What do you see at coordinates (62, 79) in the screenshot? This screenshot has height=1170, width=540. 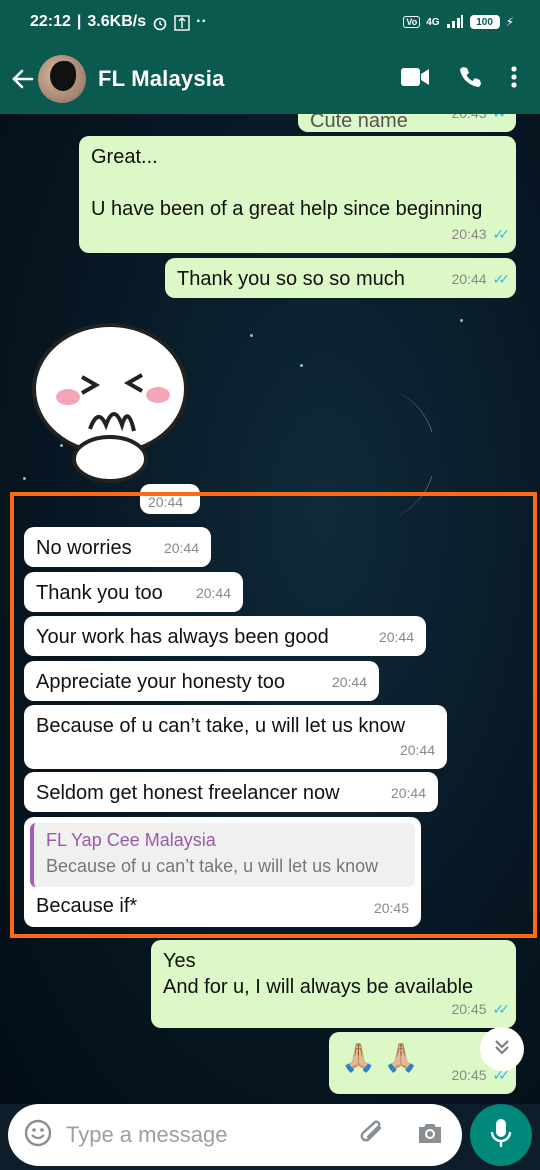 I see `avatar` at bounding box center [62, 79].